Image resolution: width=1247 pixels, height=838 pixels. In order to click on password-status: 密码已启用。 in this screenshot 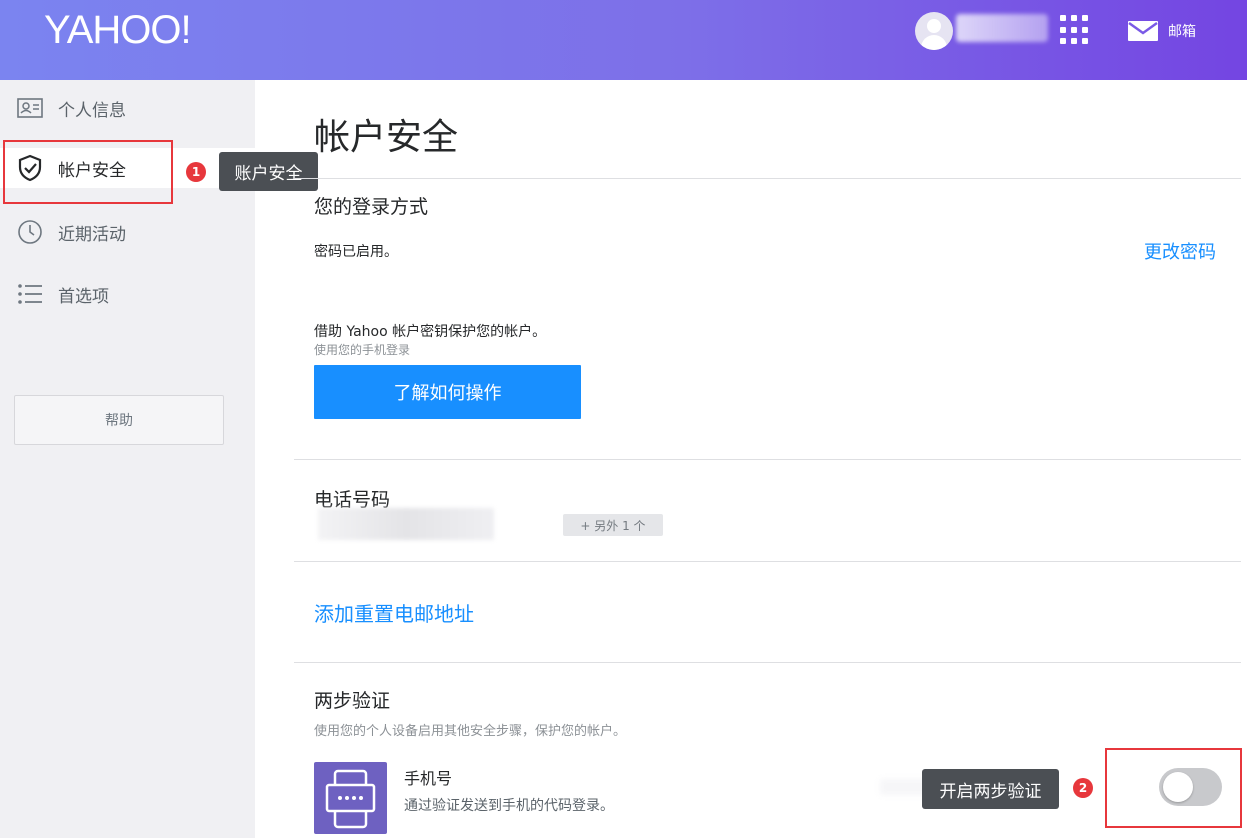, I will do `click(356, 252)`.